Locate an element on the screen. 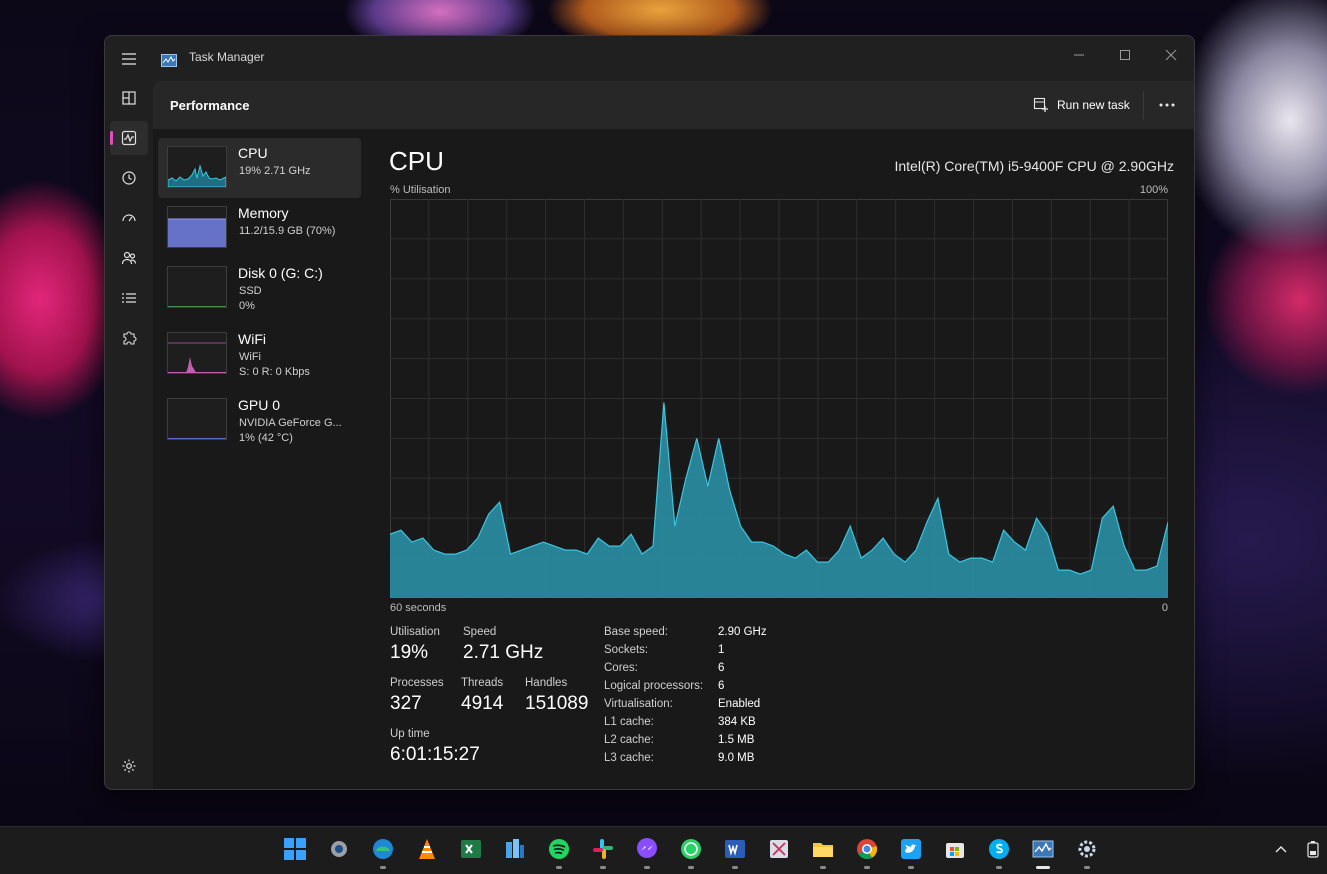 The image size is (1327, 874). cores-label: Cores: is located at coordinates (621, 668).